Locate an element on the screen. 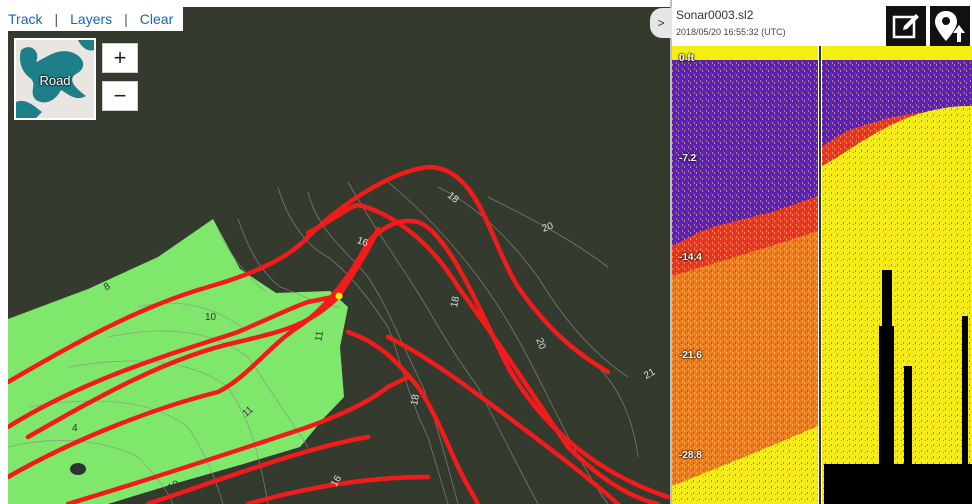 This screenshot has height=504, width=972. location-pin-icon is located at coordinates (950, 26).